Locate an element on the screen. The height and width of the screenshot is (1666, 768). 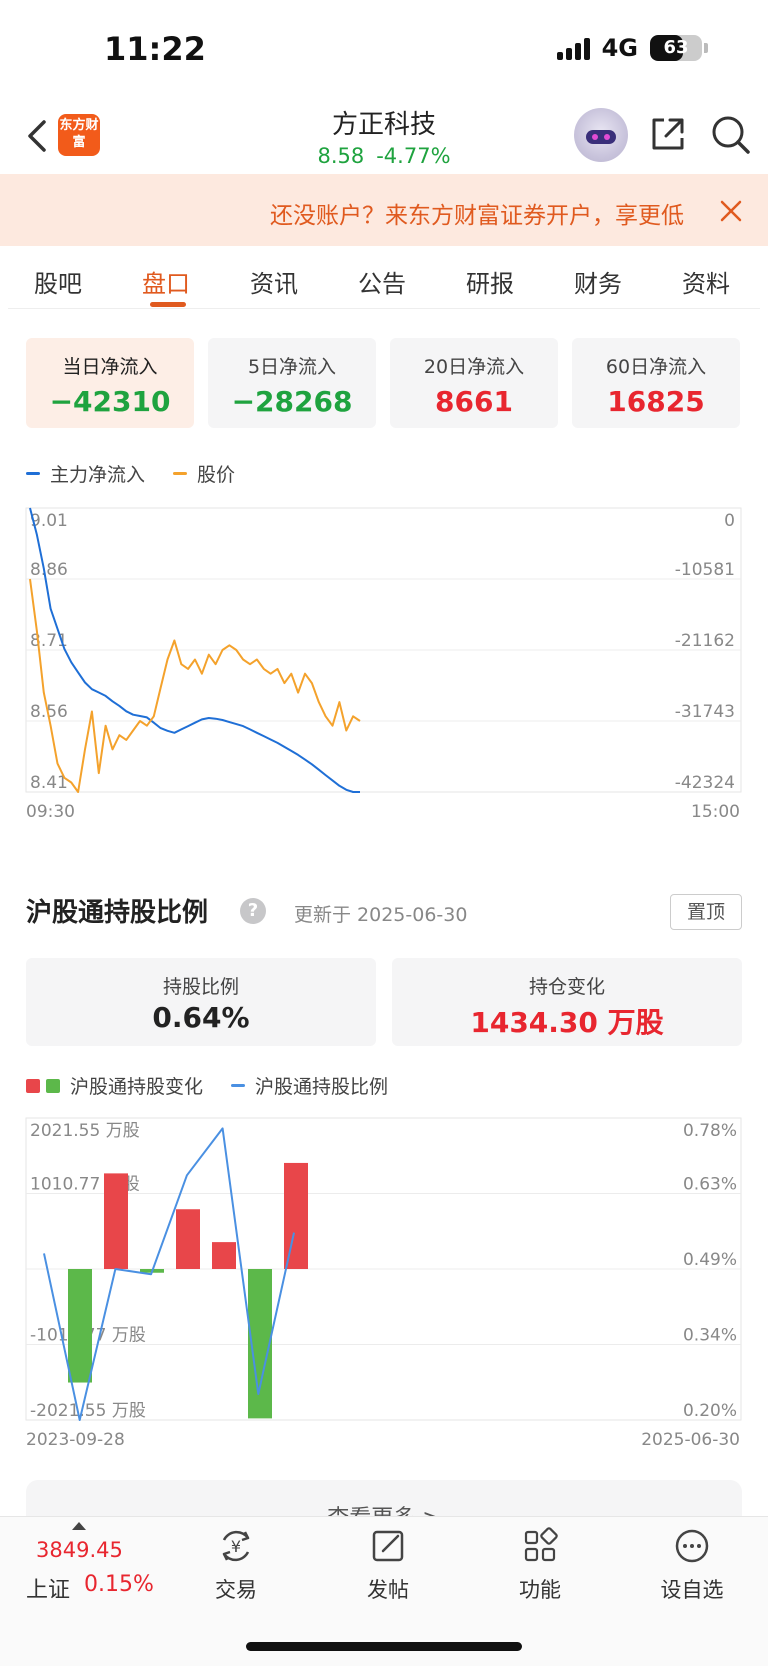
status-indicators: 4G 63 is located at coordinates (632, 48).